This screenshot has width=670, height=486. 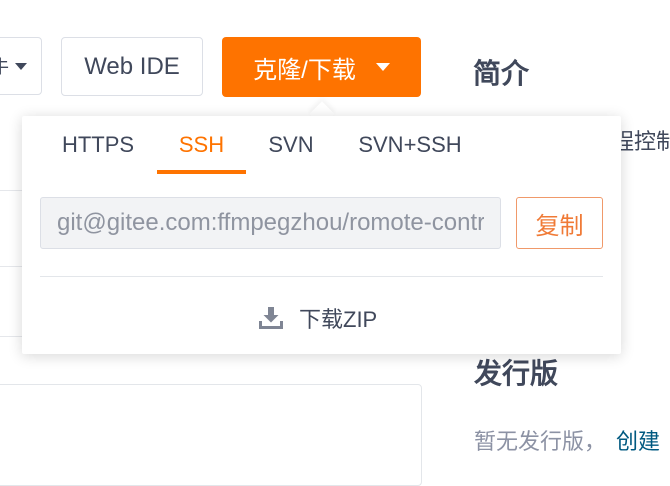 What do you see at coordinates (501, 73) in the screenshot?
I see `intro-title: 简介` at bounding box center [501, 73].